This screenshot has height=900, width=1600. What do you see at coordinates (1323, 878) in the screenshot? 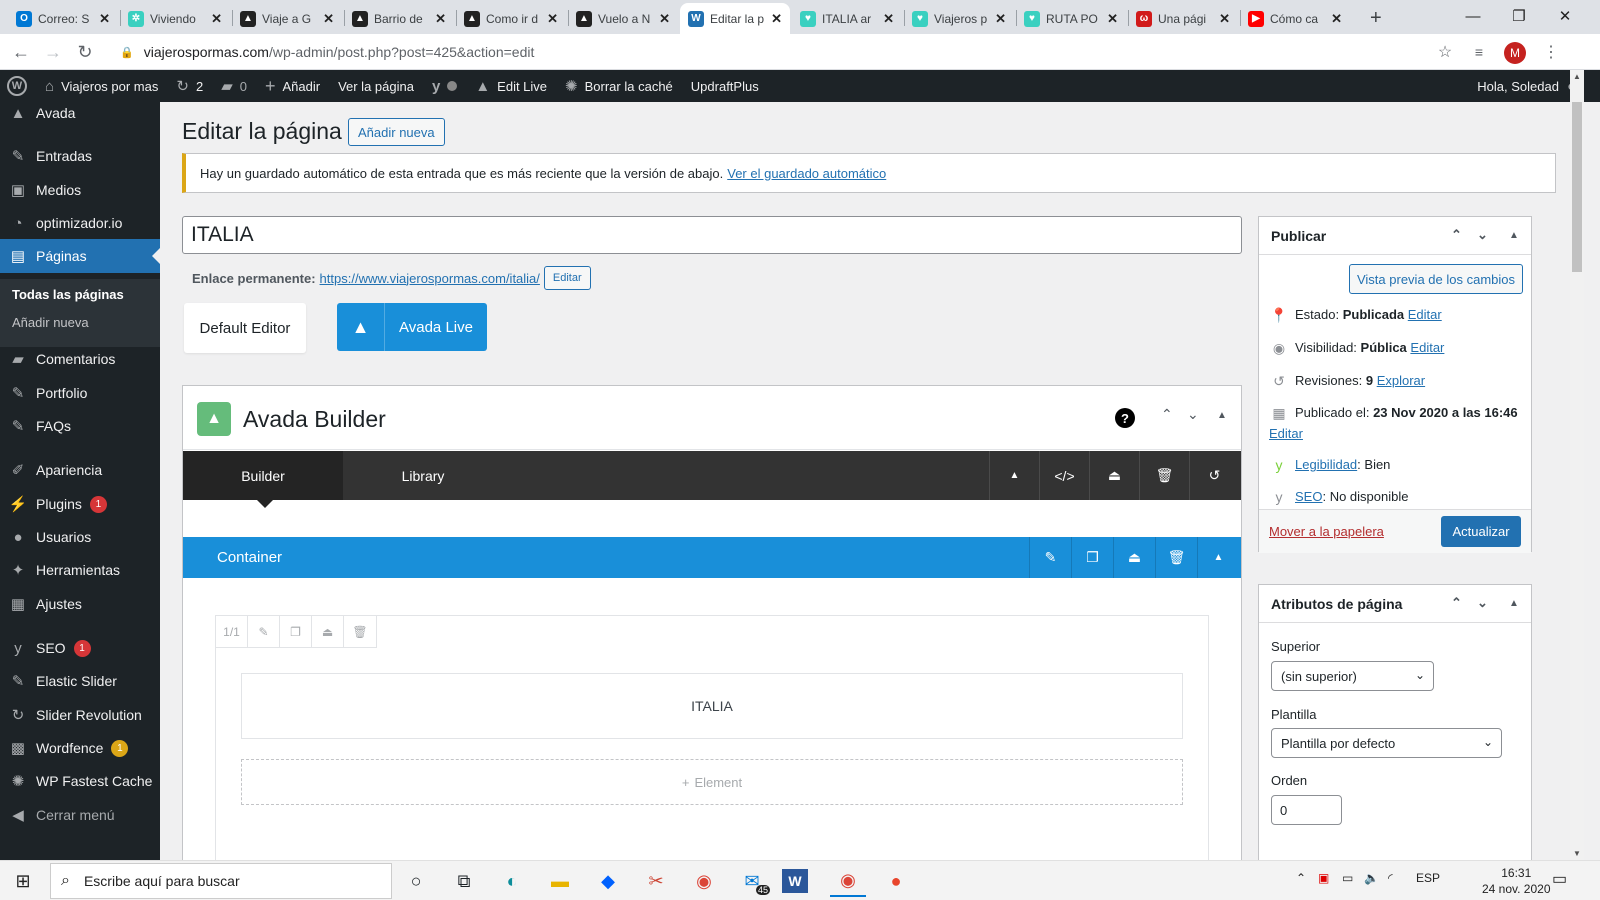
I see `acrobat-icon: ▣` at bounding box center [1323, 878].